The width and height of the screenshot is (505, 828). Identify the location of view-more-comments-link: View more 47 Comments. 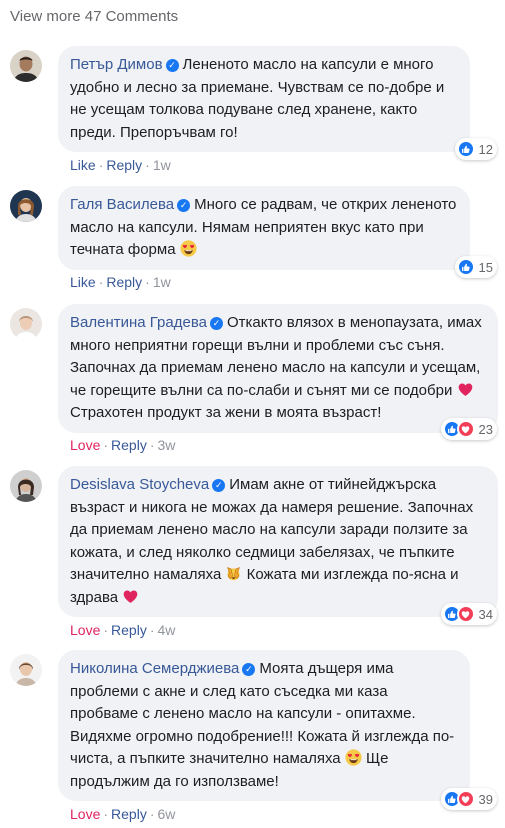
(94, 16).